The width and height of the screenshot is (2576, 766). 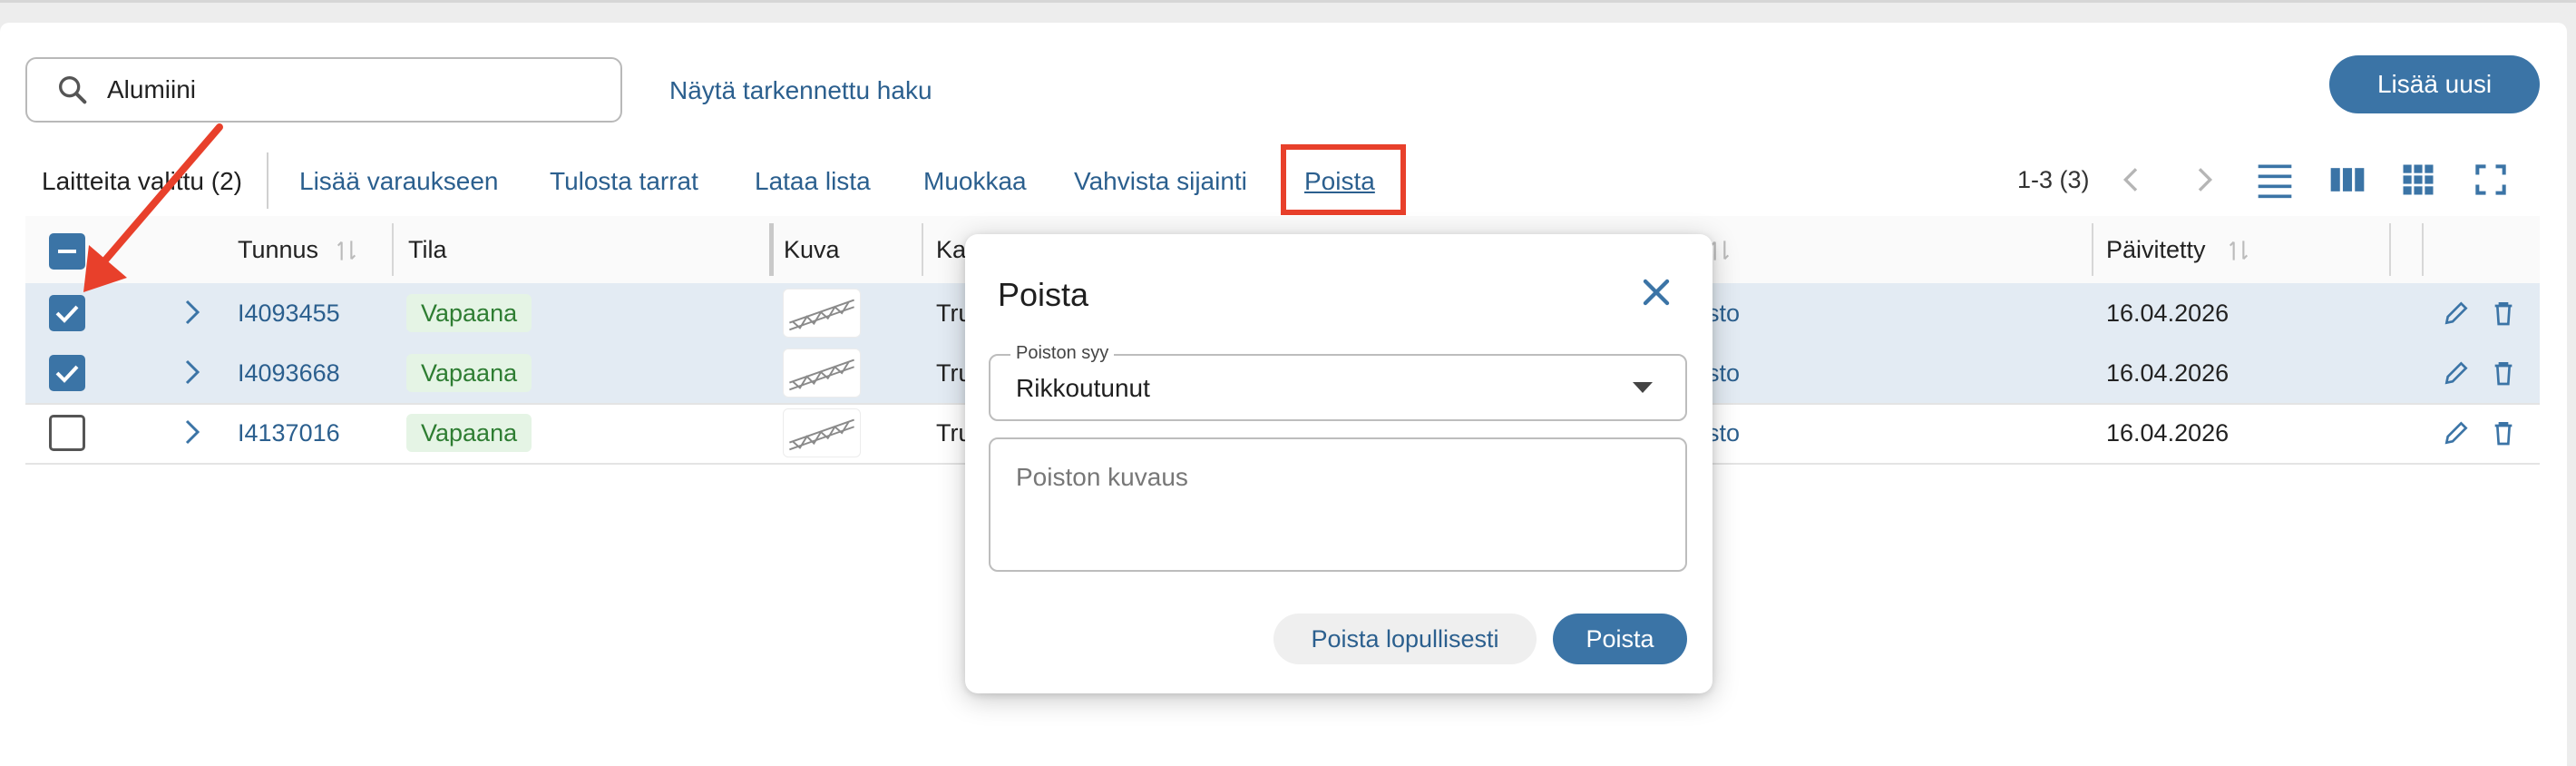 I want to click on header-image: Kuva, so click(x=812, y=249).